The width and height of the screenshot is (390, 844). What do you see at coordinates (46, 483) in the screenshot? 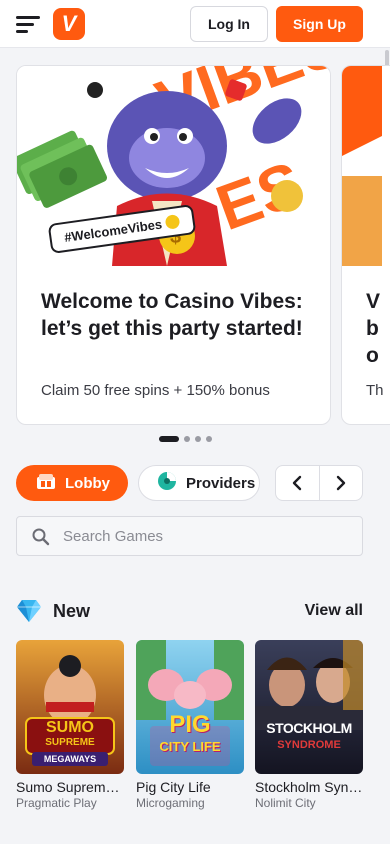
I see `lobby-icon` at bounding box center [46, 483].